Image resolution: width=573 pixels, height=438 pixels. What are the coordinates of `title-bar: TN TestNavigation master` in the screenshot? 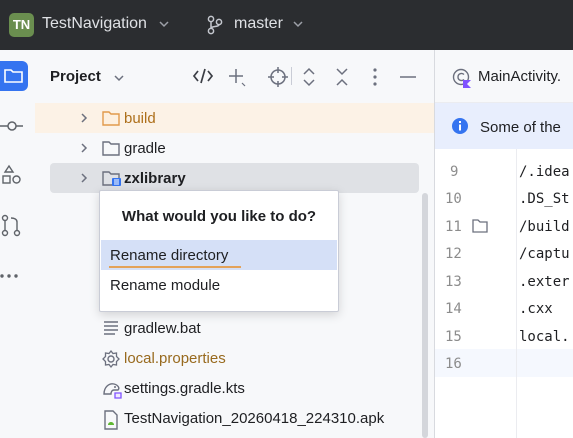 It's located at (286, 25).